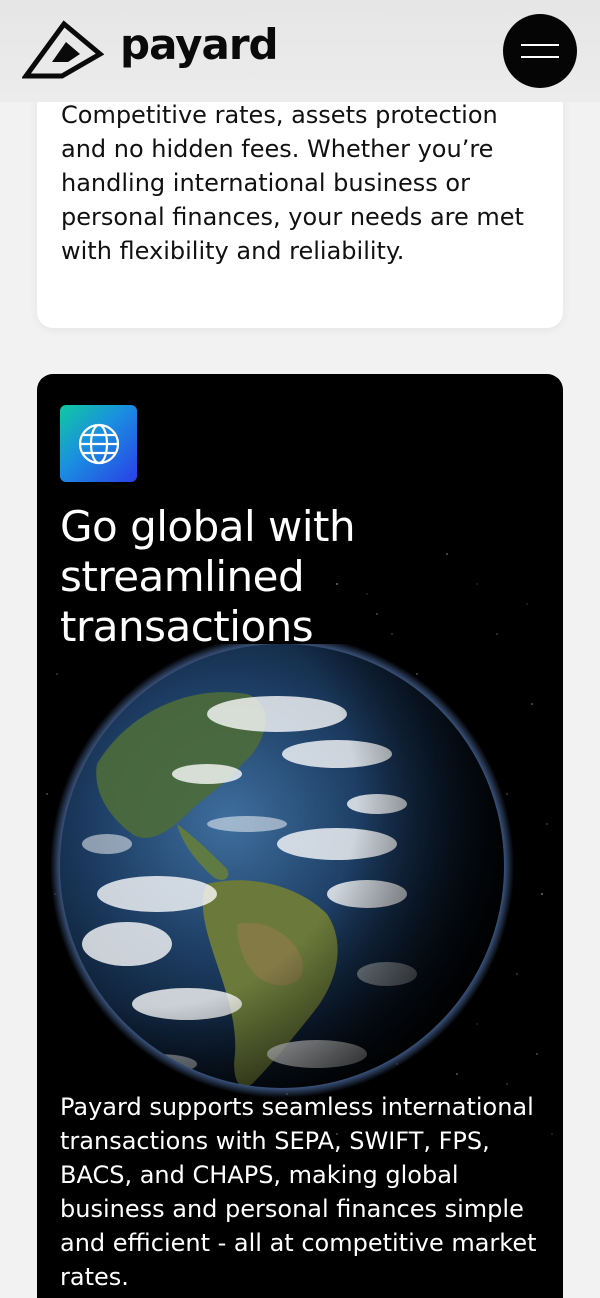  I want to click on brand-logo: payard, so click(150, 49).